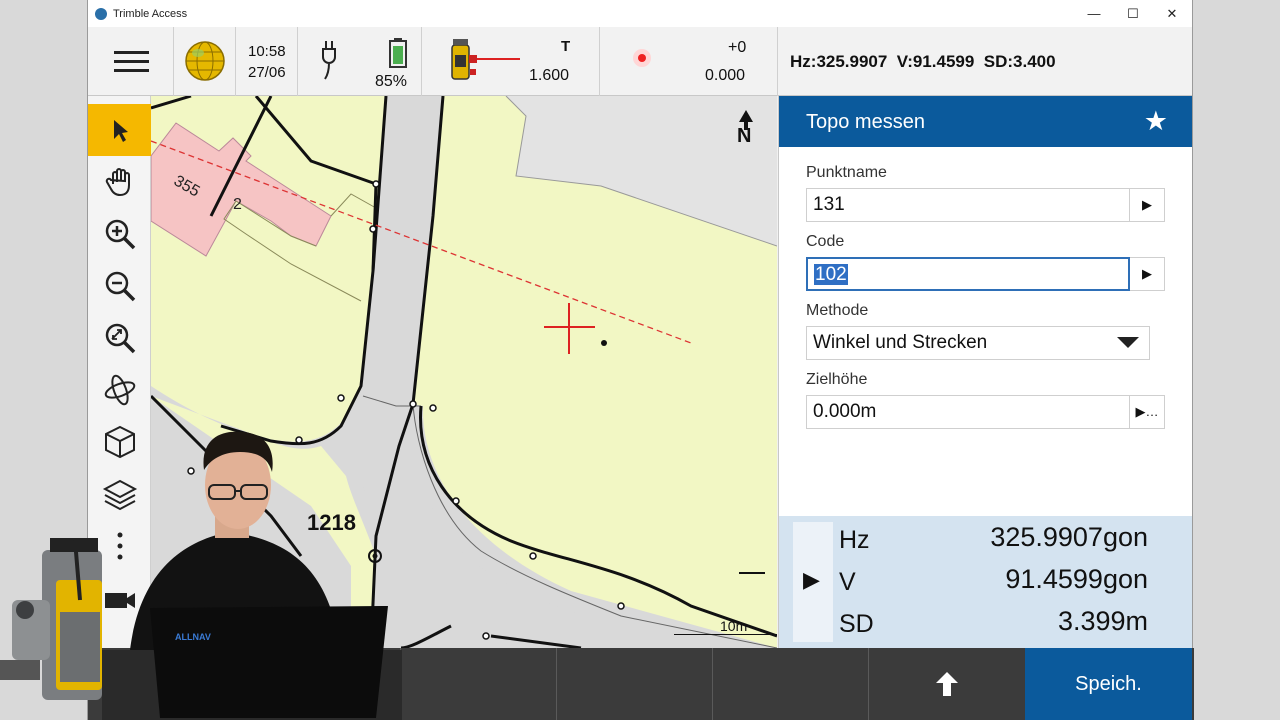 The width and height of the screenshot is (1280, 720). I want to click on bottom-action-bar: Speich., so click(641, 684).